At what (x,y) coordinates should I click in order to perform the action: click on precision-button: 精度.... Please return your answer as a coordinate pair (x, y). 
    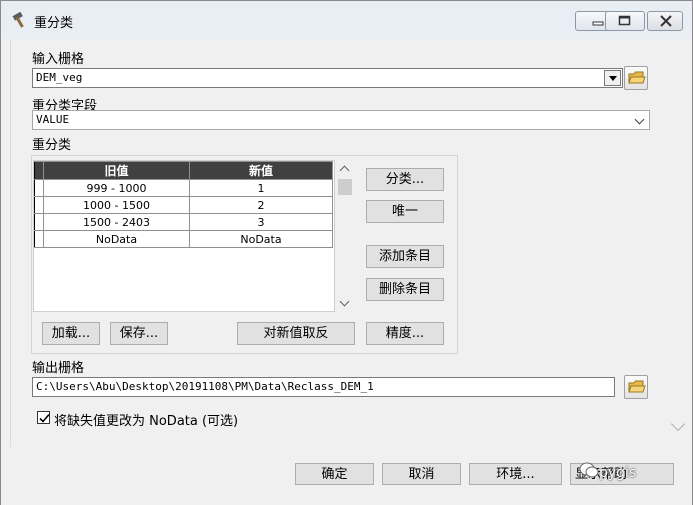
    Looking at the image, I should click on (405, 333).